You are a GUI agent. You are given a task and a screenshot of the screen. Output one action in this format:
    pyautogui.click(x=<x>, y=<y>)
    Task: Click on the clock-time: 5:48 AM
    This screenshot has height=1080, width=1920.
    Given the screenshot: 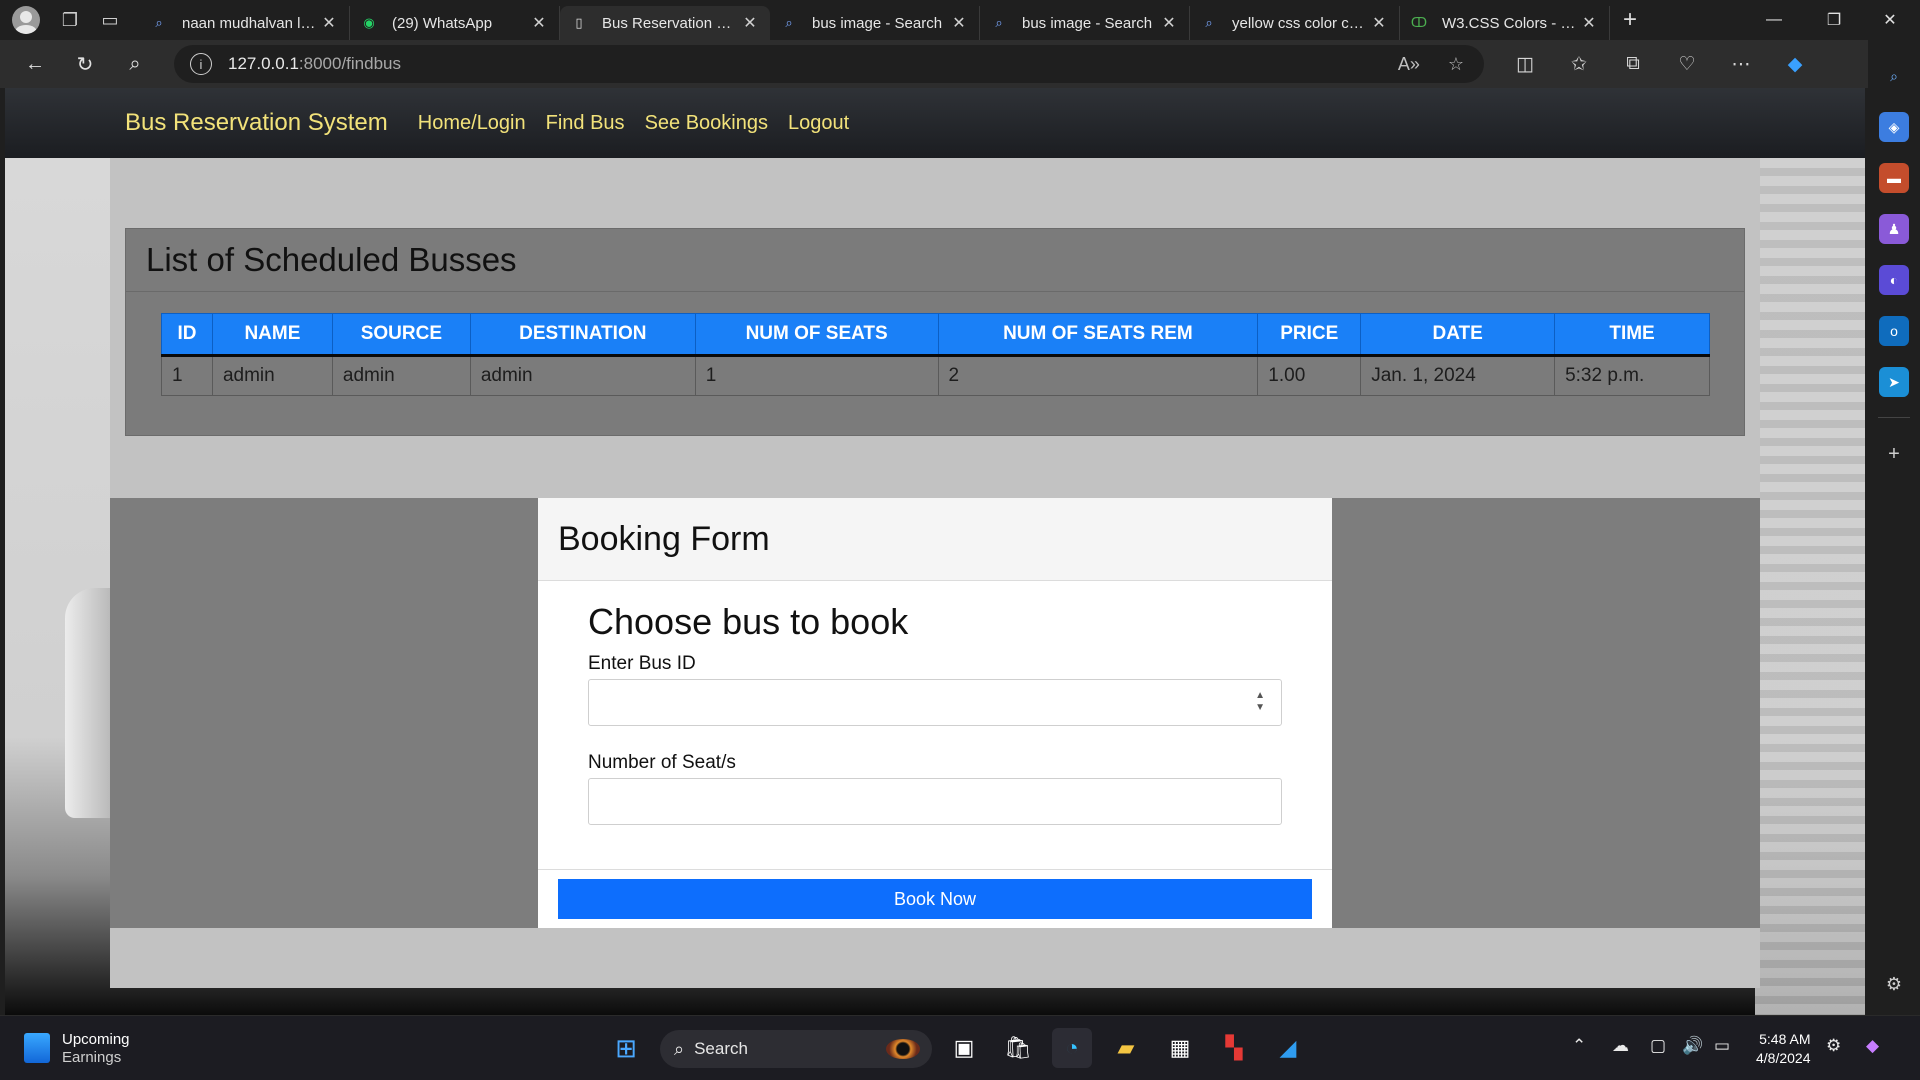 What is the action you would take?
    pyautogui.click(x=1785, y=1039)
    